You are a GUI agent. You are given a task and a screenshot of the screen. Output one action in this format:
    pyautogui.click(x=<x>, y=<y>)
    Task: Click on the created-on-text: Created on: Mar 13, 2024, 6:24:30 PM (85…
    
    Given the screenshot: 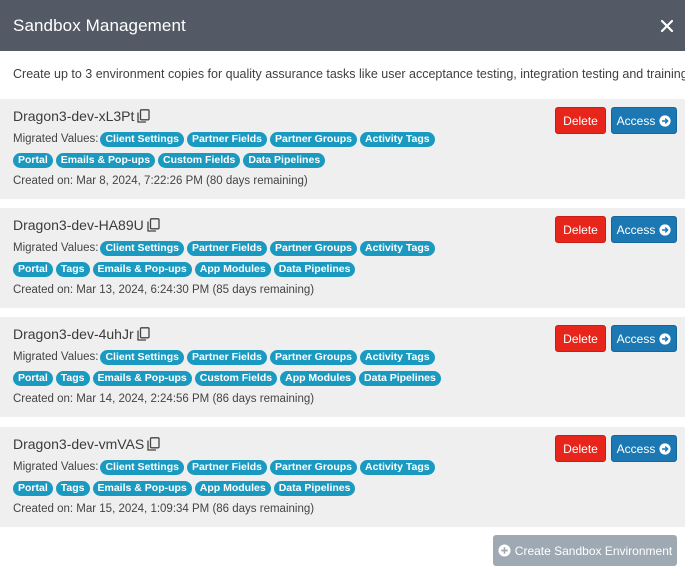 What is the action you would take?
    pyautogui.click(x=164, y=290)
    